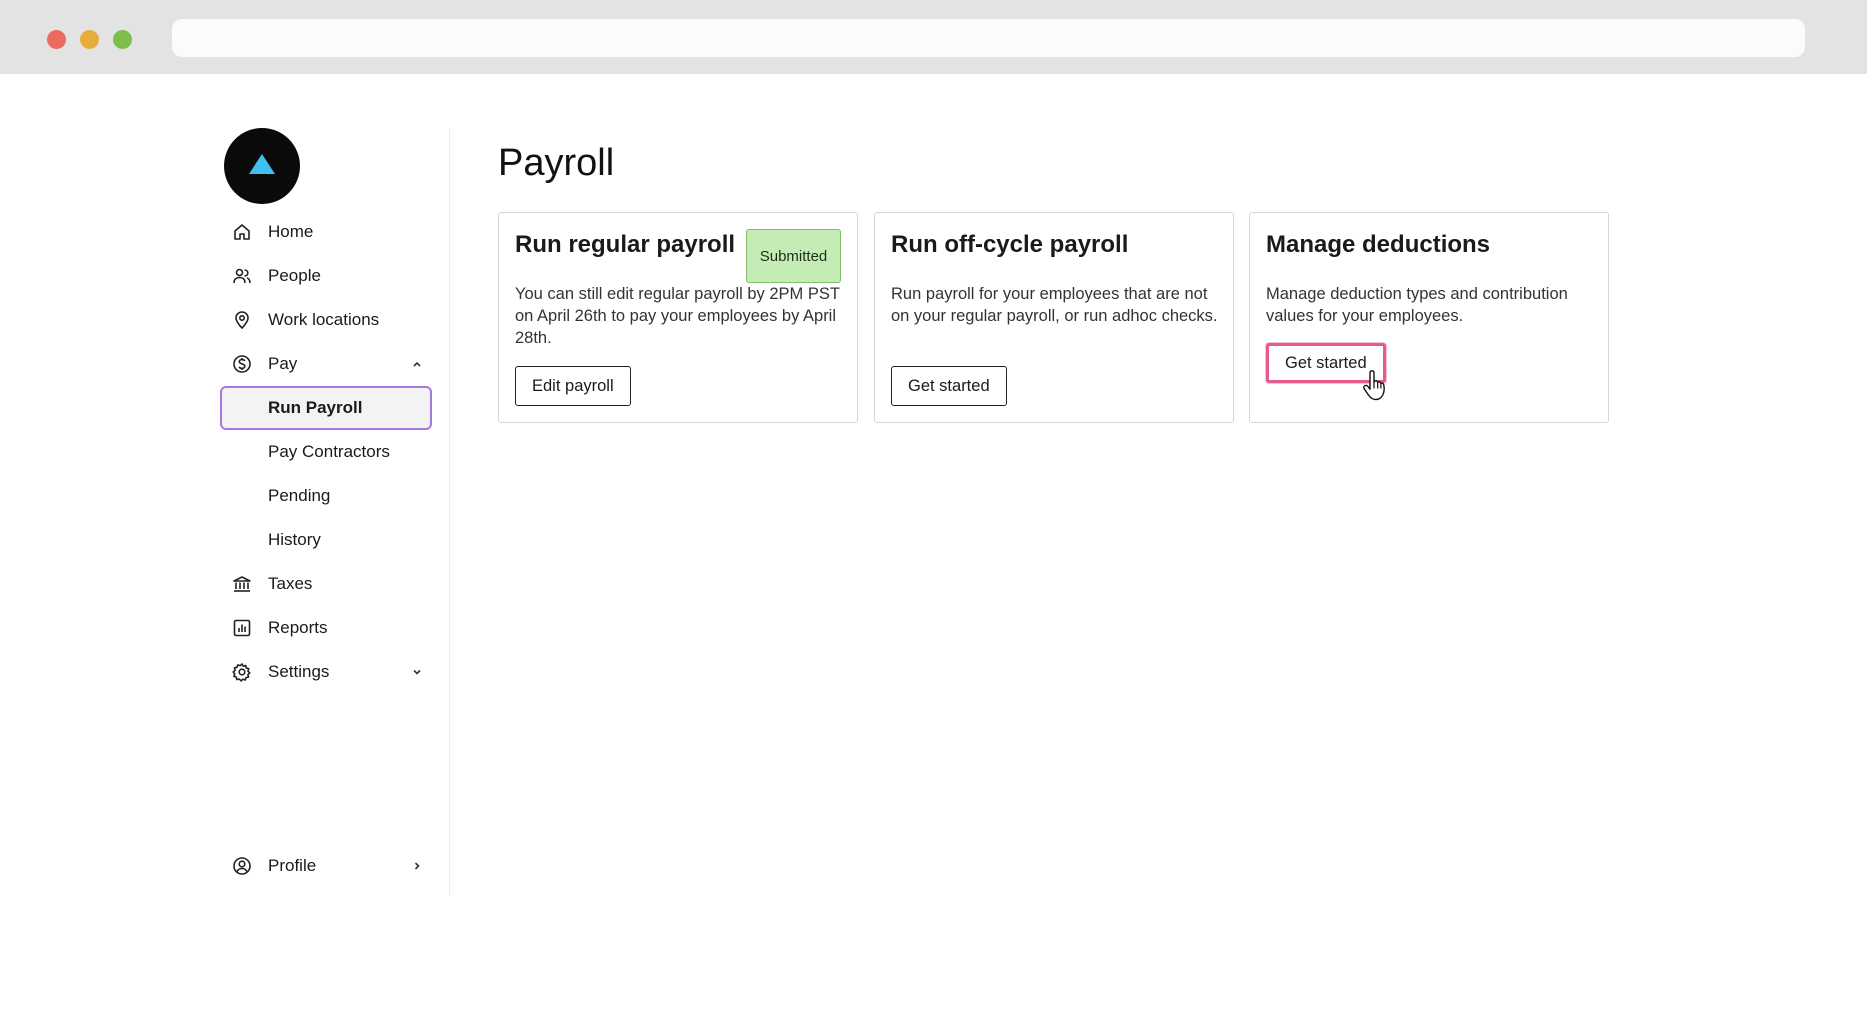 The image size is (1867, 1024). What do you see at coordinates (1326, 363) in the screenshot?
I see `deductions-get-started-button: Get started` at bounding box center [1326, 363].